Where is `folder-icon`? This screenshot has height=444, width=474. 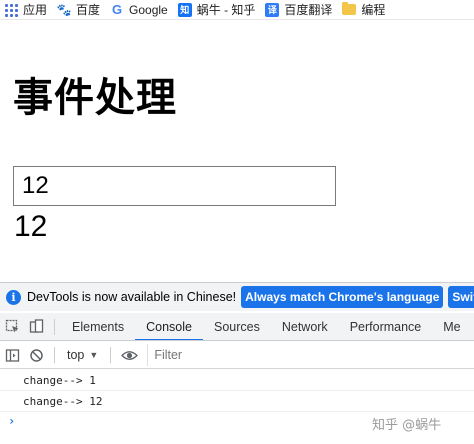 folder-icon is located at coordinates (349, 8).